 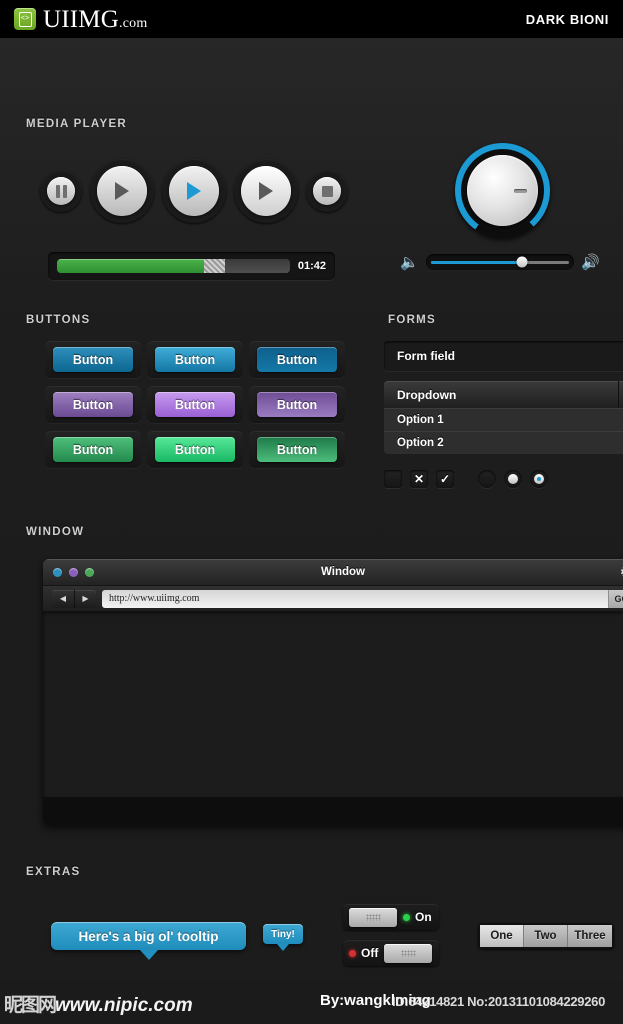 I want to click on segment-two: Two, so click(x=546, y=936).